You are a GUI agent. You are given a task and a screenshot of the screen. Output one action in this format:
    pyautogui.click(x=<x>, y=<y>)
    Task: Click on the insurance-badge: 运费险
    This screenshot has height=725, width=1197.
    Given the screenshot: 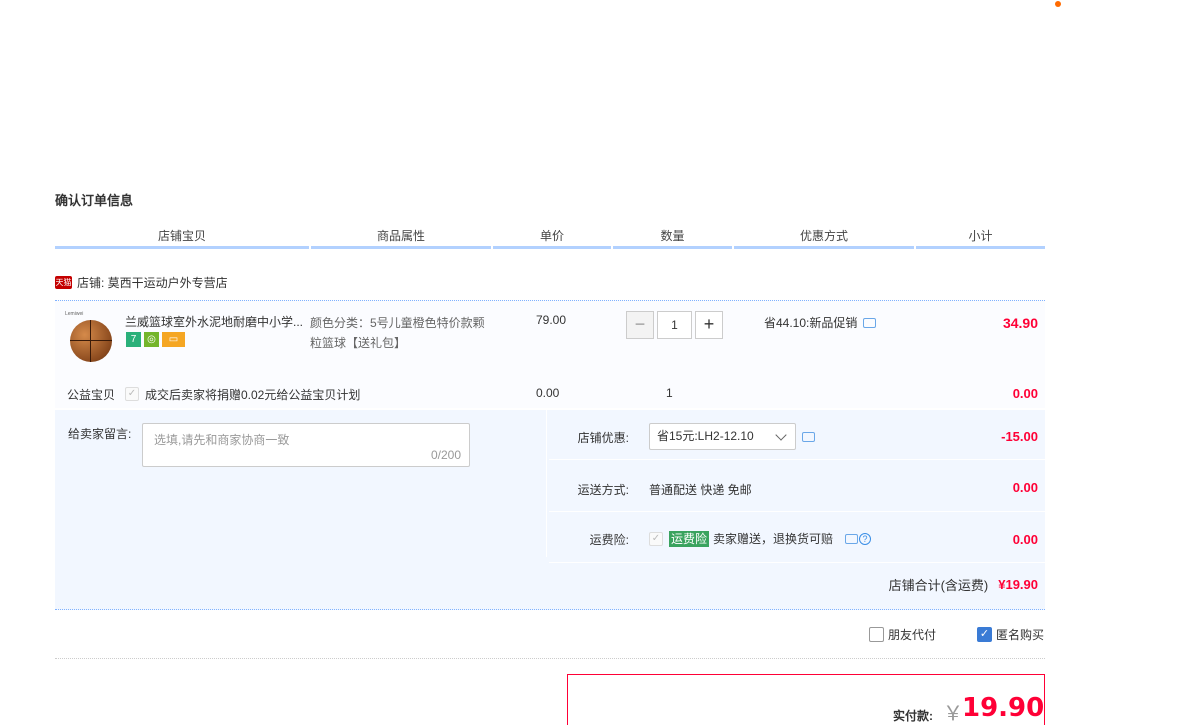 What is the action you would take?
    pyautogui.click(x=689, y=538)
    